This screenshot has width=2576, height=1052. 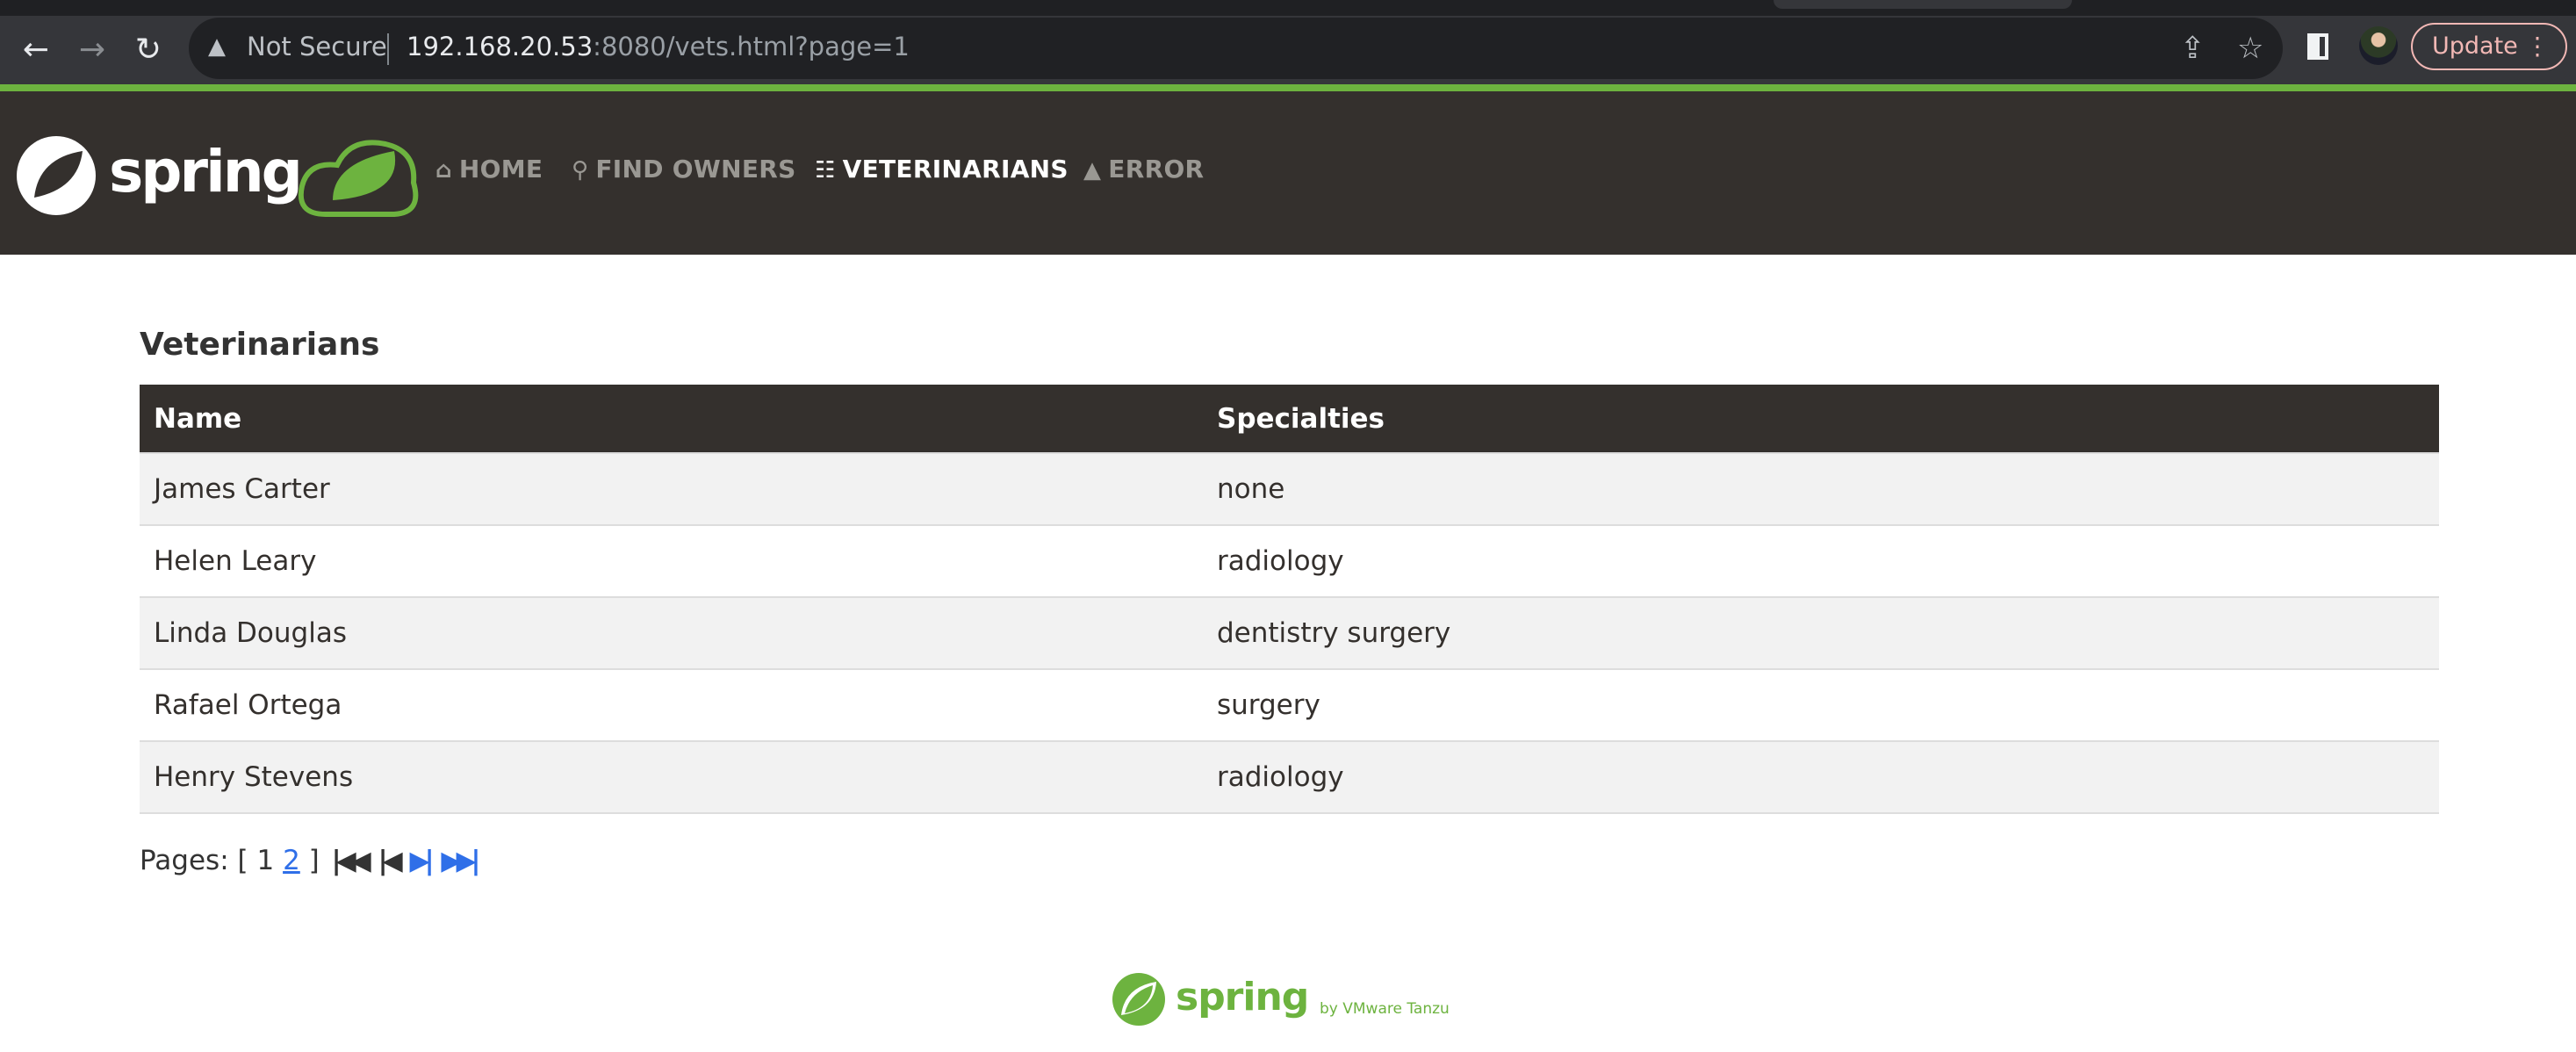 What do you see at coordinates (695, 169) in the screenshot?
I see `nav-label: FIND OWNERS` at bounding box center [695, 169].